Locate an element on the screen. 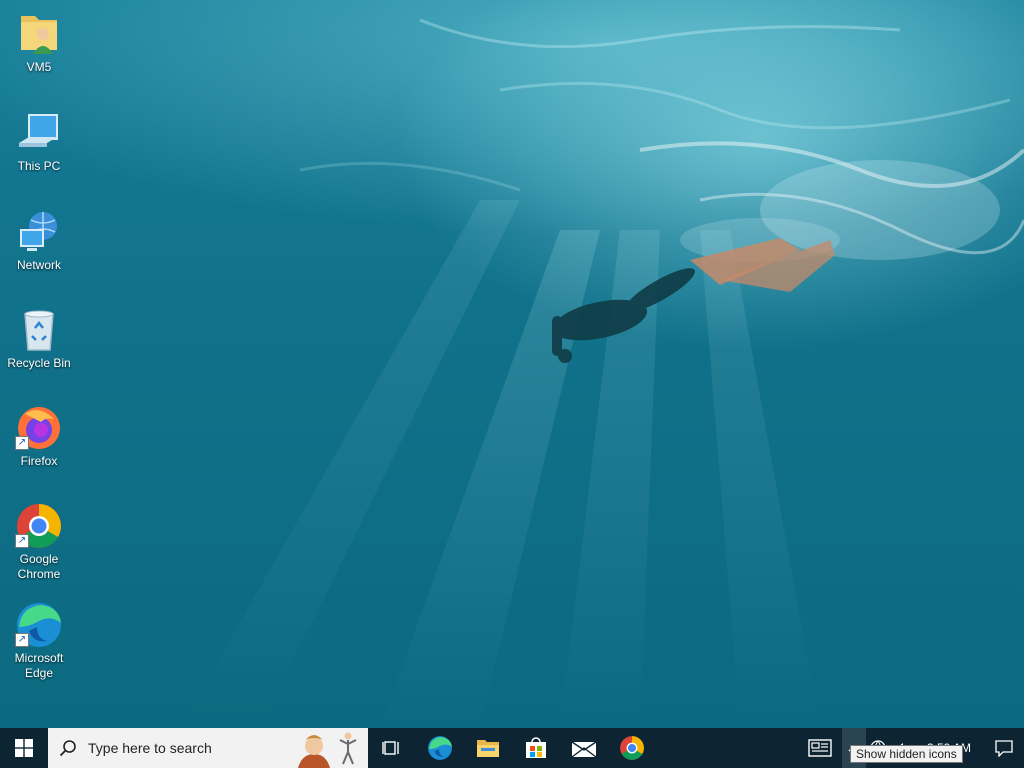  recycle-bin-icon is located at coordinates (39, 330).